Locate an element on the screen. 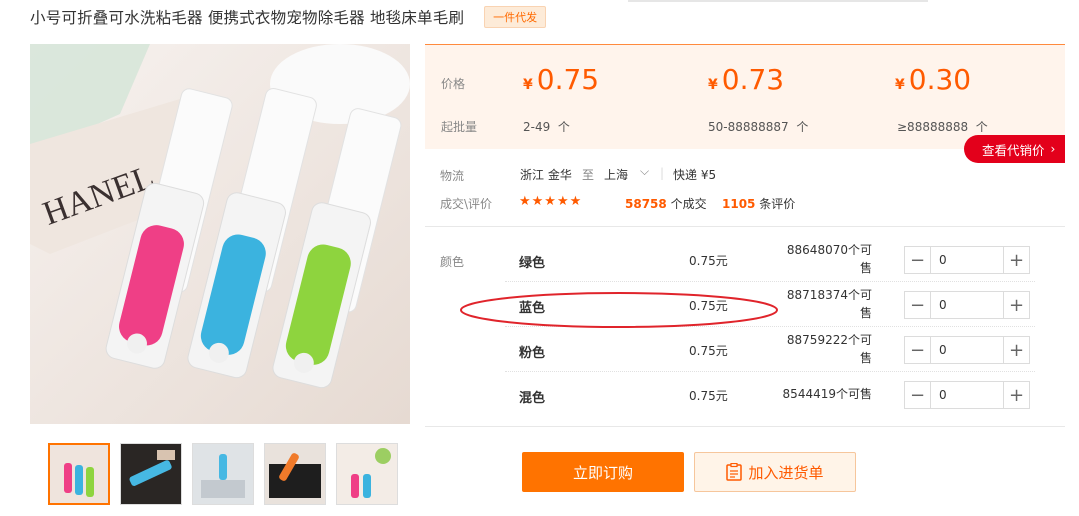 The height and width of the screenshot is (516, 1079). sku-name: 蓝色 is located at coordinates (532, 308).